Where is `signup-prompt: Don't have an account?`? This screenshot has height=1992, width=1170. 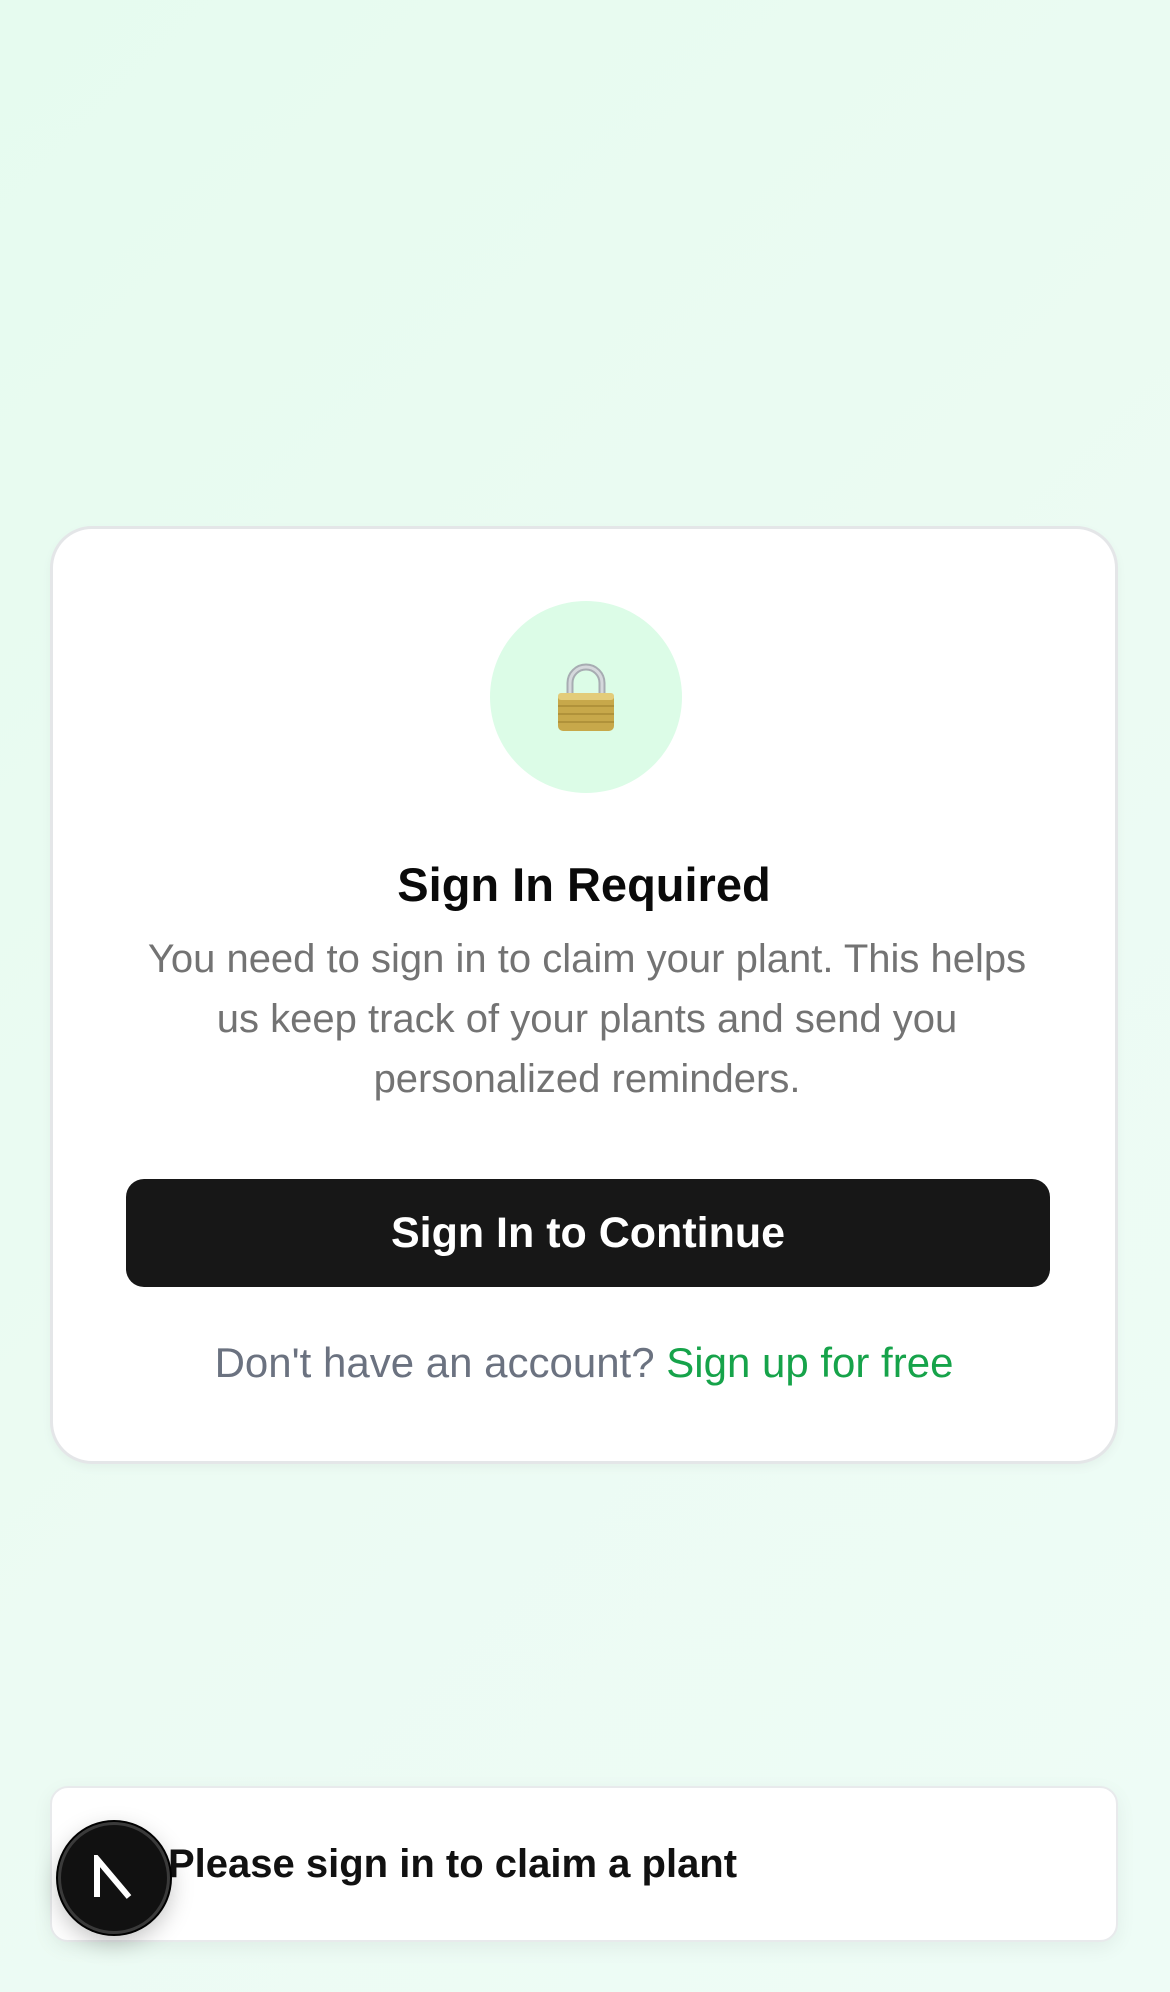
signup-prompt: Don't have an account? is located at coordinates (434, 1362).